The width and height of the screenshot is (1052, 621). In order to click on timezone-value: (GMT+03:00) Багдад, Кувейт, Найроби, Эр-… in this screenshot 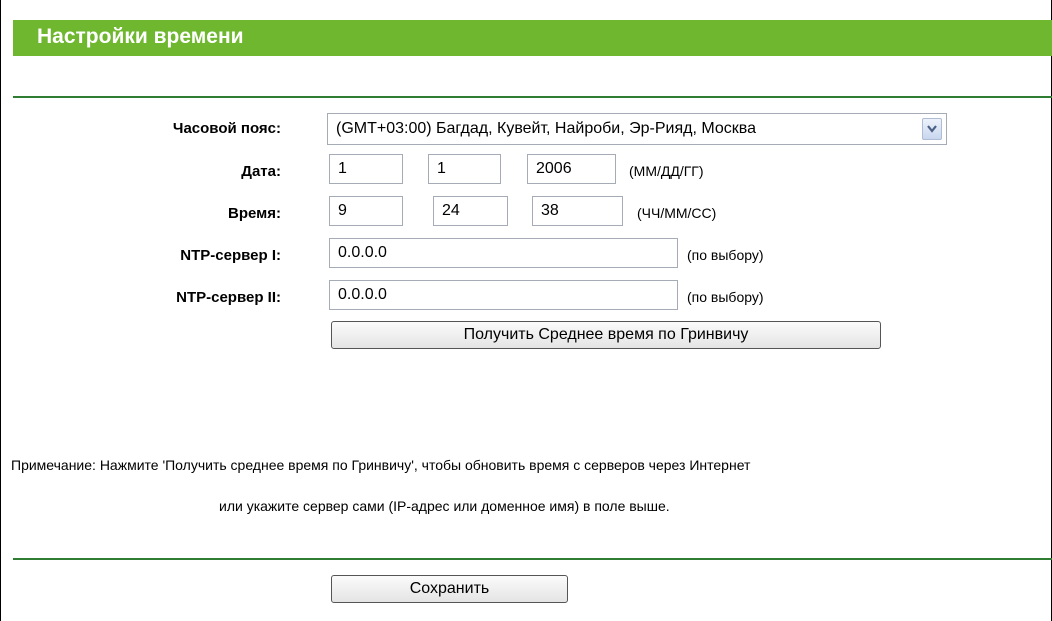, I will do `click(546, 128)`.